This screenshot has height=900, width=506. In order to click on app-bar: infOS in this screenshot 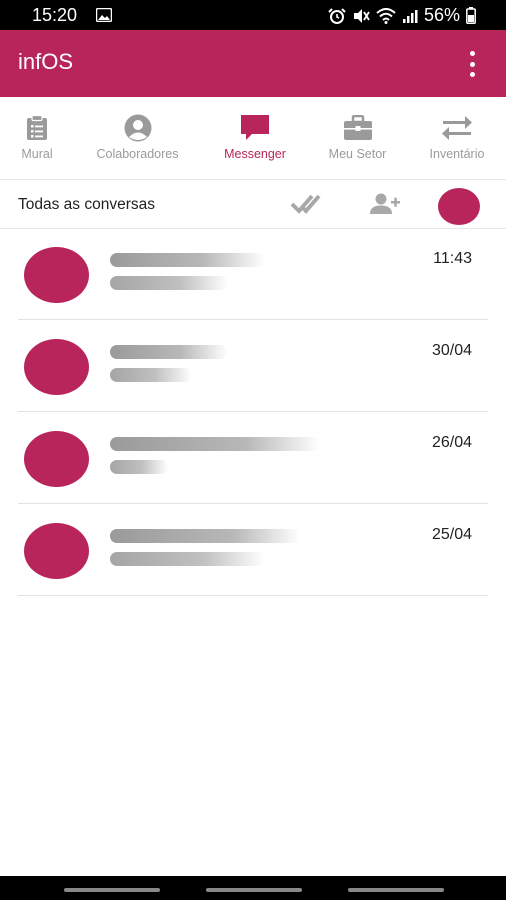, I will do `click(253, 63)`.